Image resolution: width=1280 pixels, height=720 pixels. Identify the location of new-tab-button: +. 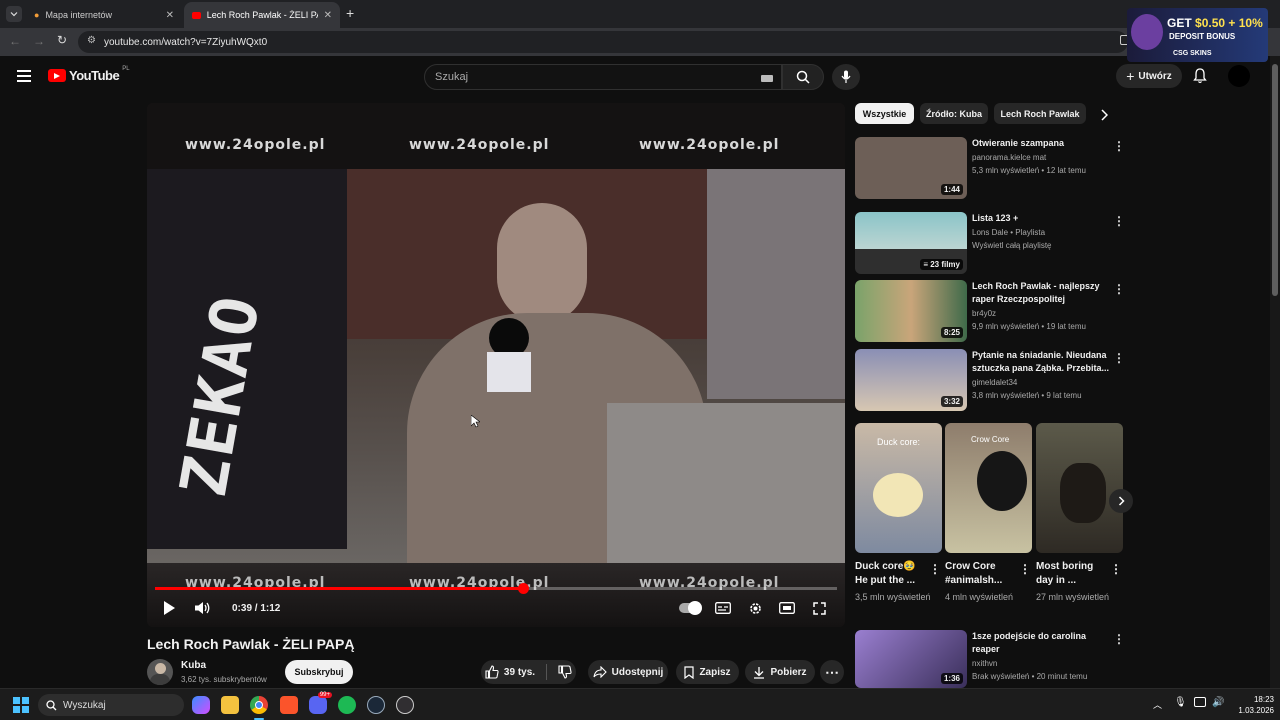
(350, 13).